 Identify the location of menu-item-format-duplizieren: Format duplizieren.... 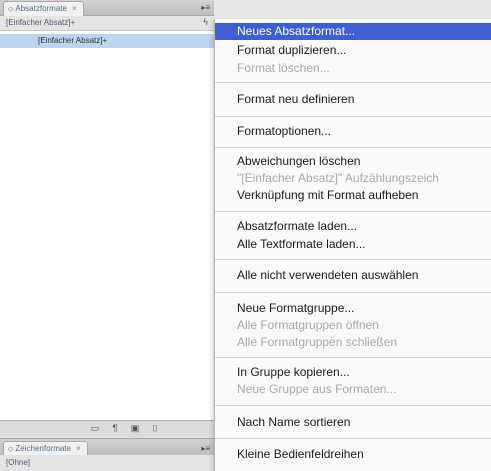
(353, 50).